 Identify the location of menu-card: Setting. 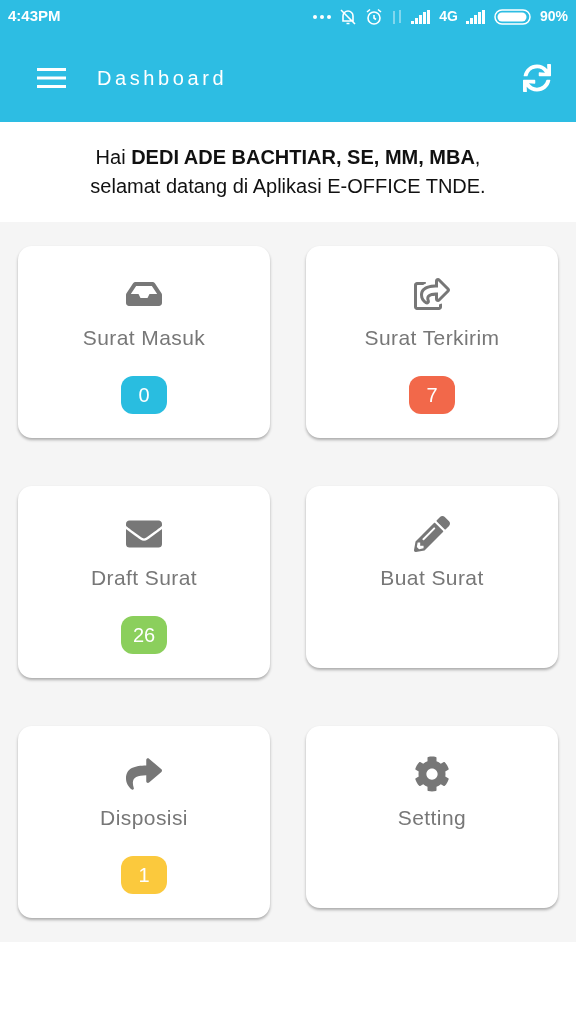
(432, 817).